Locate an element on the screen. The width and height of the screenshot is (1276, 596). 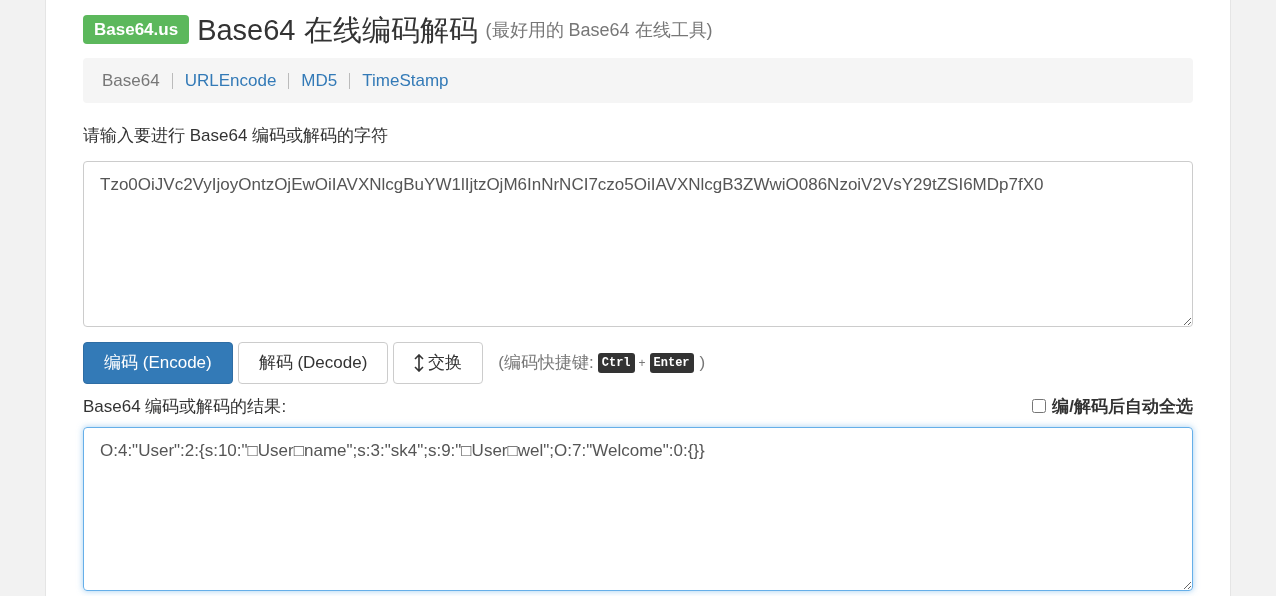
keyboard-key: Ctrl is located at coordinates (616, 362).